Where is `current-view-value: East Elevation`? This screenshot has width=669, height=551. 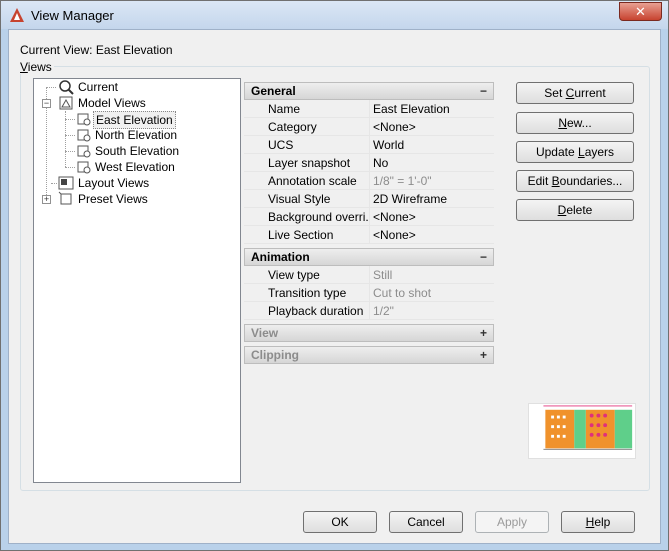 current-view-value: East Elevation is located at coordinates (134, 50).